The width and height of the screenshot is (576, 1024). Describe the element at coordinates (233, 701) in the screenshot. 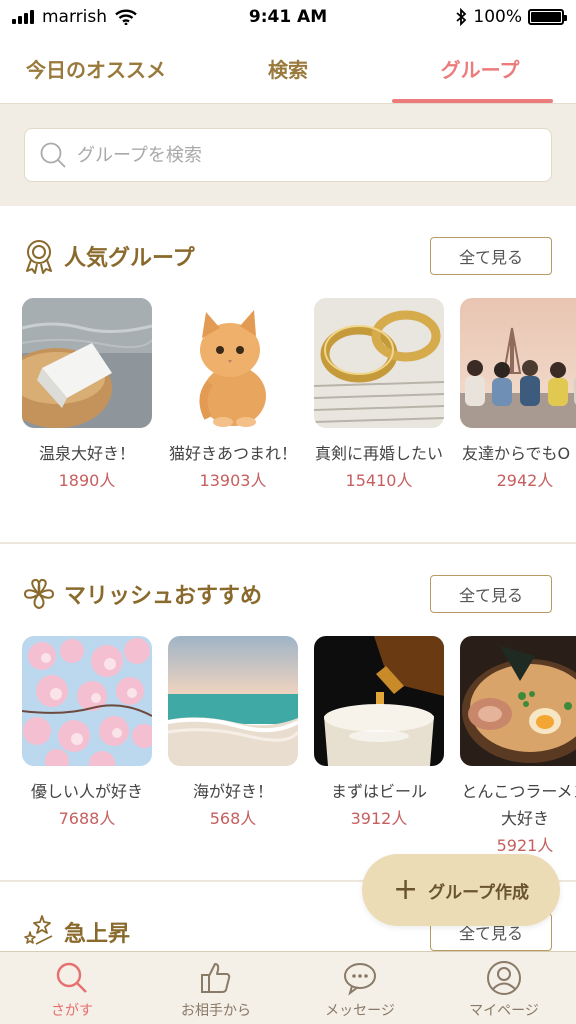

I see `beach-image` at that location.